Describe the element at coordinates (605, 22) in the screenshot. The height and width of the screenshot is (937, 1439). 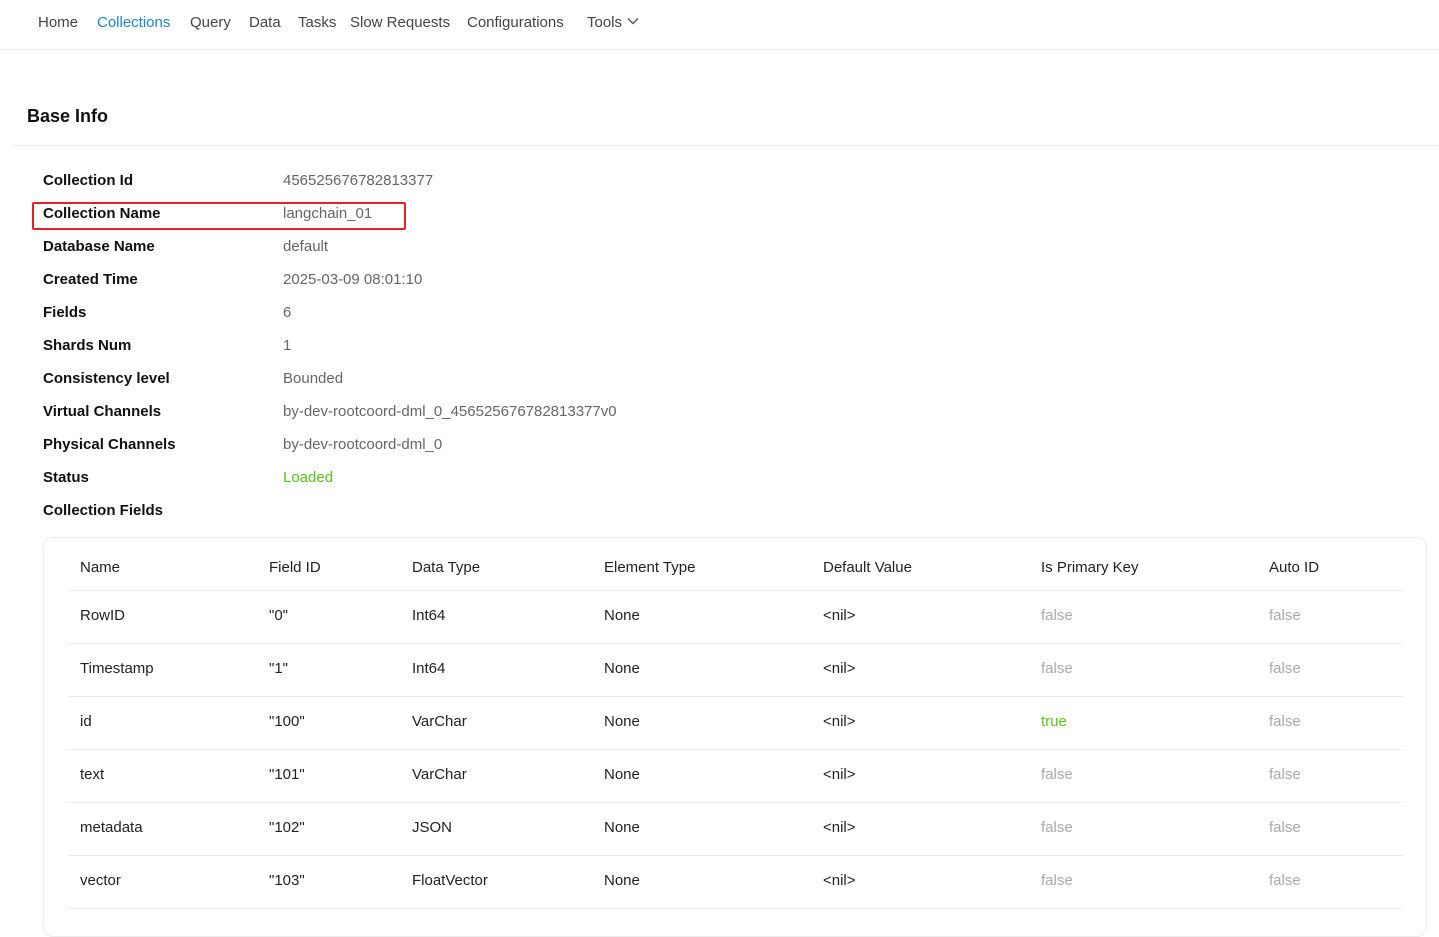
I see `nav-item-tools-label: Tools` at that location.